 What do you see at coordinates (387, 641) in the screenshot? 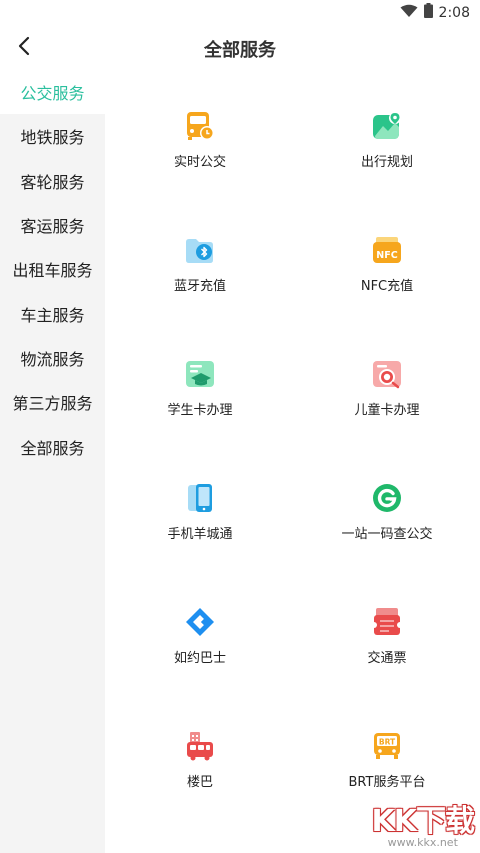
I see `service-transit-ticket: 交通票` at bounding box center [387, 641].